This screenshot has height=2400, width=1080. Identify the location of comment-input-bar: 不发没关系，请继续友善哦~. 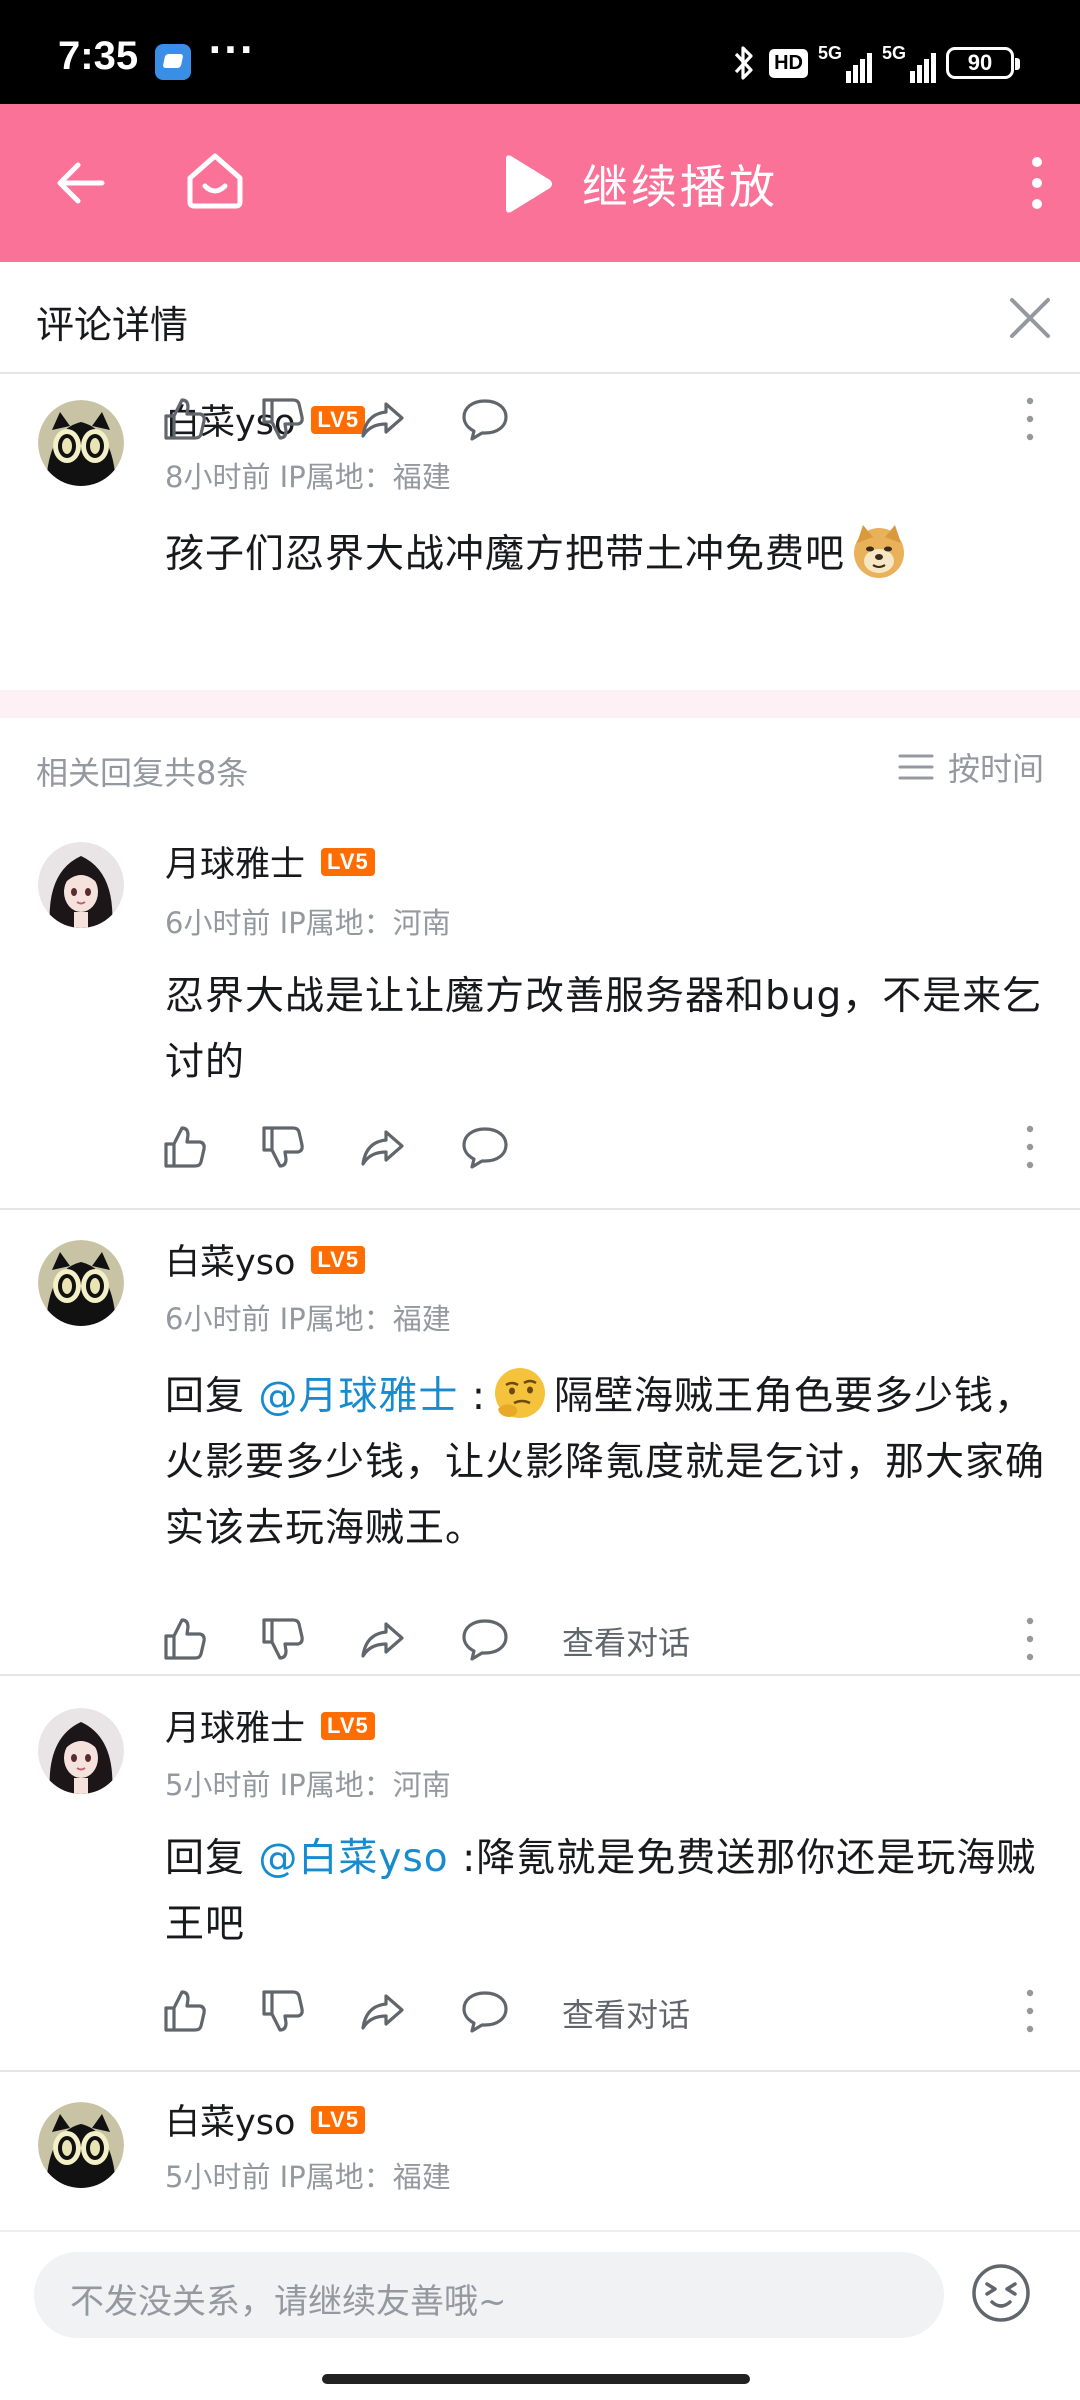
(540, 2315).